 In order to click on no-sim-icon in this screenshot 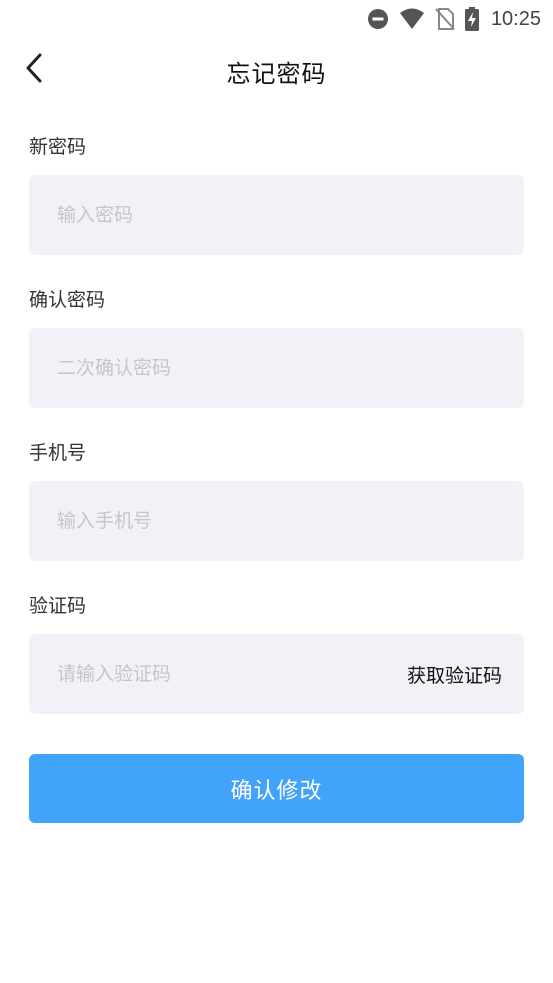, I will do `click(445, 19)`.